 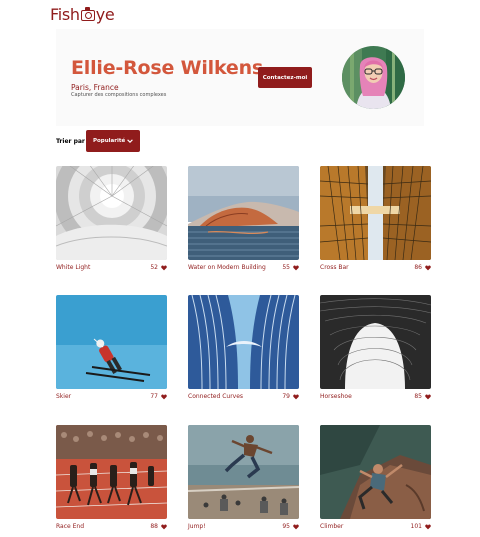 What do you see at coordinates (87, 13) in the screenshot?
I see `camera-icon` at bounding box center [87, 13].